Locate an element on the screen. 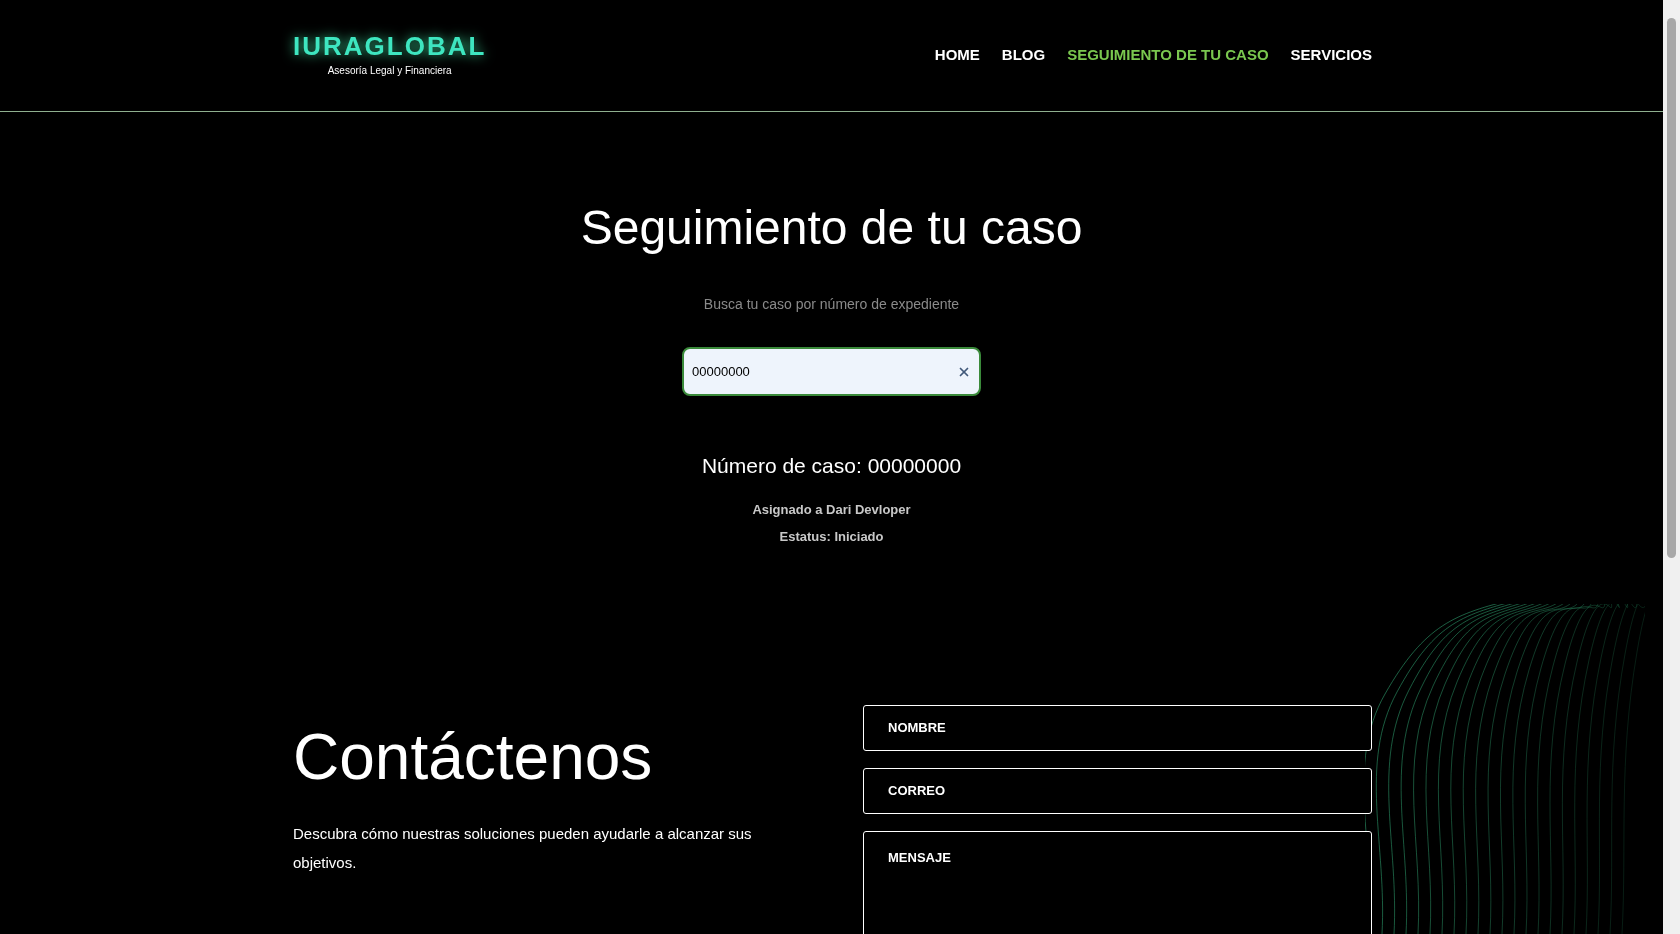  logo-tagline: Asesoría Legal y Financiera is located at coordinates (389, 71).